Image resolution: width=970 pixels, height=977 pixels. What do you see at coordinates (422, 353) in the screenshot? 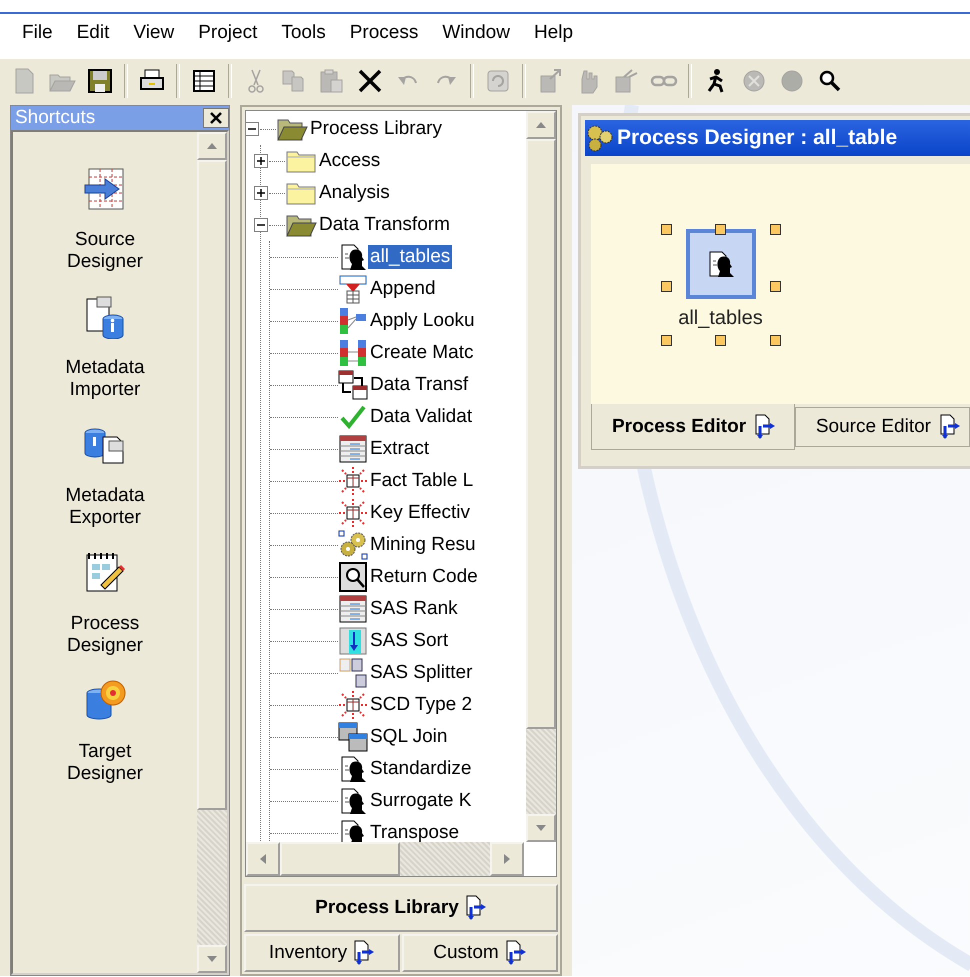
I see `tree-item: Create Matc` at bounding box center [422, 353].